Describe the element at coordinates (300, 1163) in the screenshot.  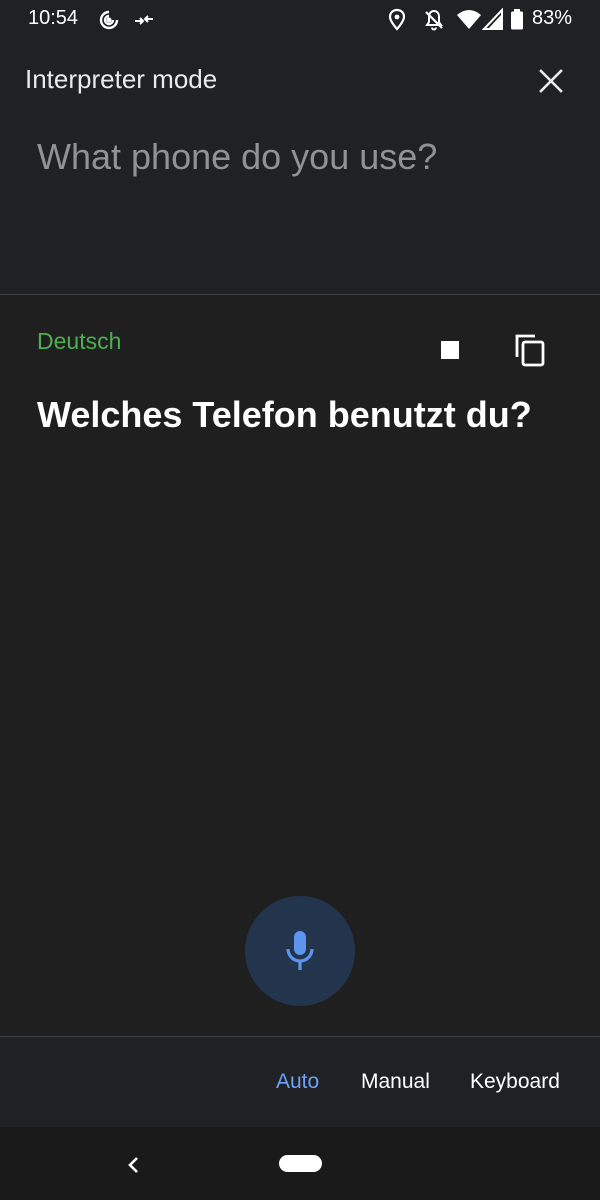
I see `home-pill-icon` at that location.